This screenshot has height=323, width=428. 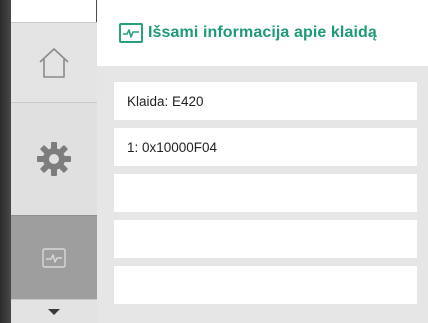 I want to click on list-item: 1: 0x10000F04, so click(x=265, y=147).